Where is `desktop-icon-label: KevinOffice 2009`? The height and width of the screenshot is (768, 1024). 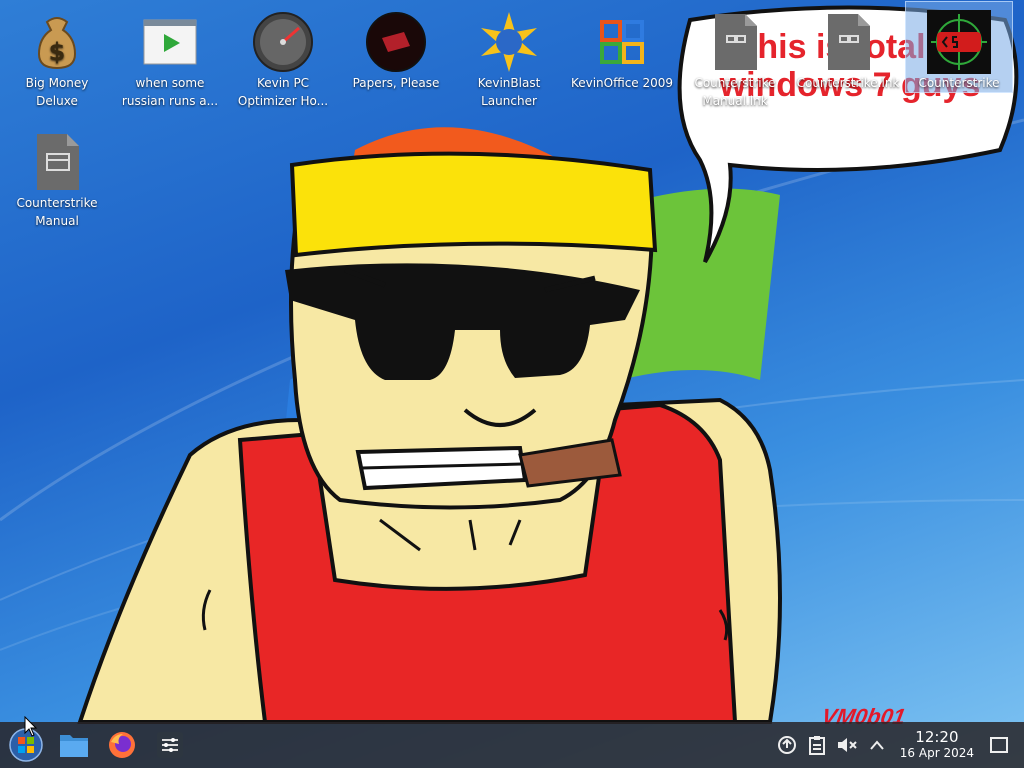 desktop-icon-label: KevinOffice 2009 is located at coordinates (622, 83).